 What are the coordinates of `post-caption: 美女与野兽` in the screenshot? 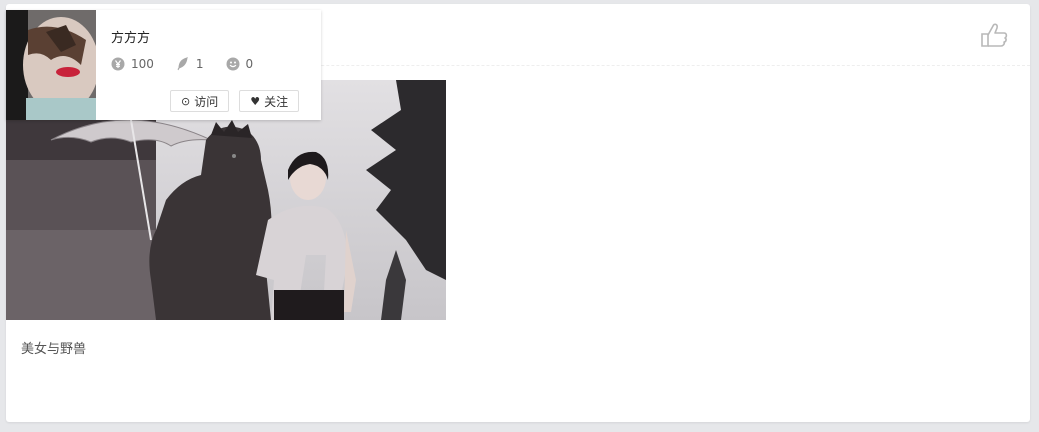 It's located at (54, 349).